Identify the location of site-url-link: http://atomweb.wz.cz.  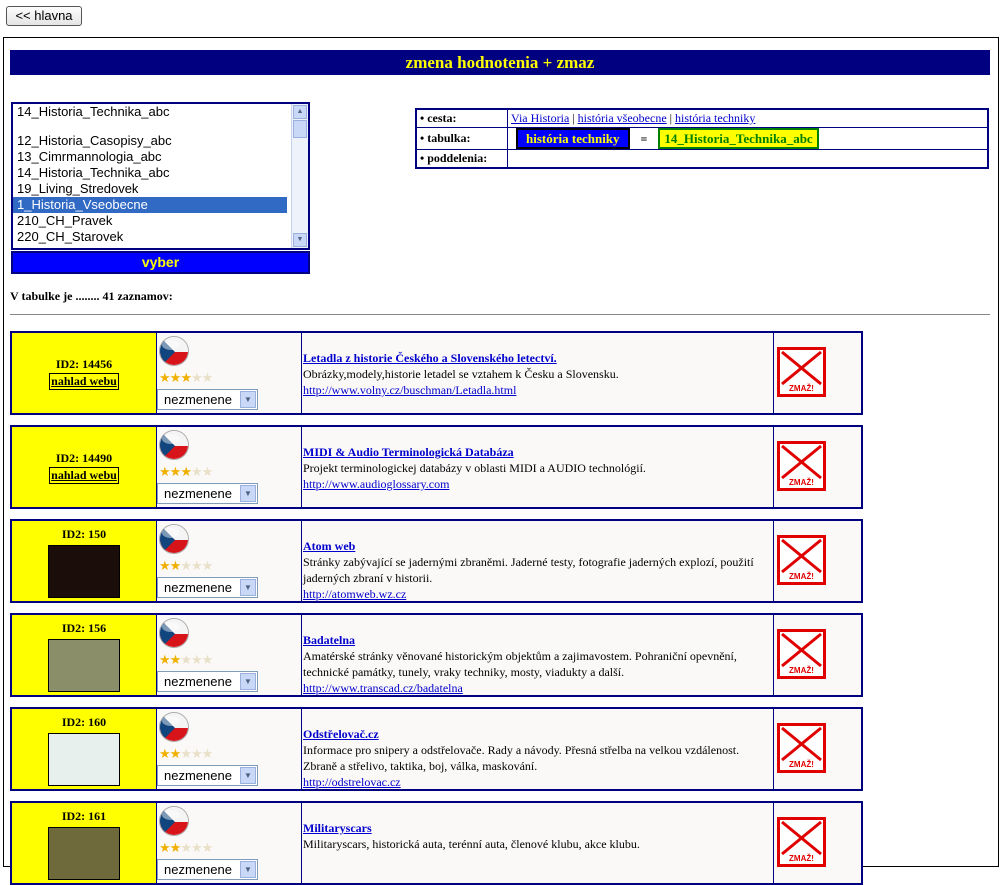
(354, 594).